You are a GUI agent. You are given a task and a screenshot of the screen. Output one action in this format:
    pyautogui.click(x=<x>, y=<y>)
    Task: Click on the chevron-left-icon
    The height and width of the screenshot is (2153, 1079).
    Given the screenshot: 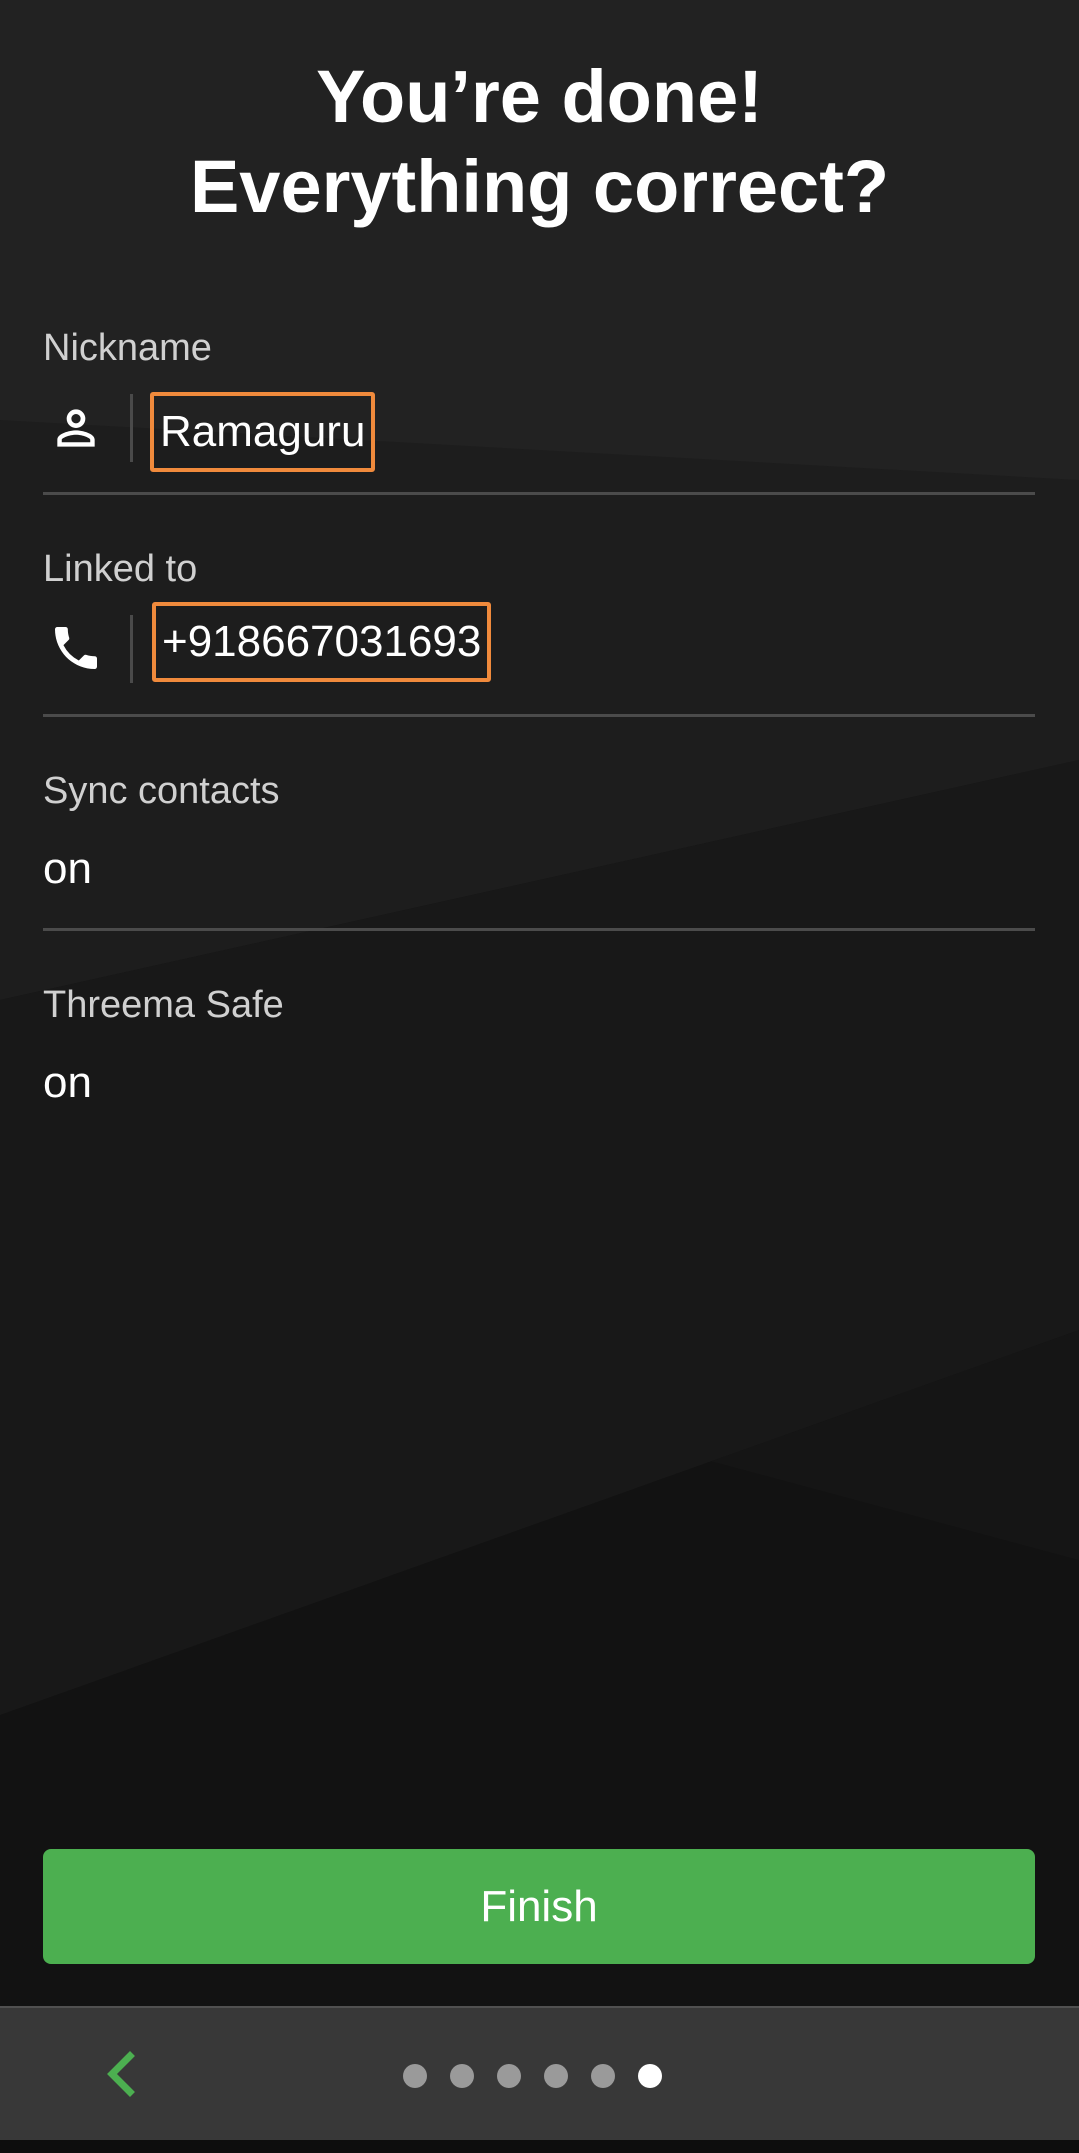 What is the action you would take?
    pyautogui.click(x=121, y=2074)
    